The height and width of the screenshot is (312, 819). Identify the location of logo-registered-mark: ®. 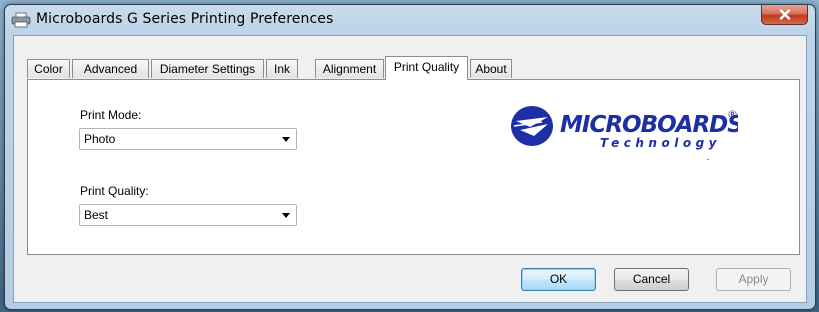
(732, 114).